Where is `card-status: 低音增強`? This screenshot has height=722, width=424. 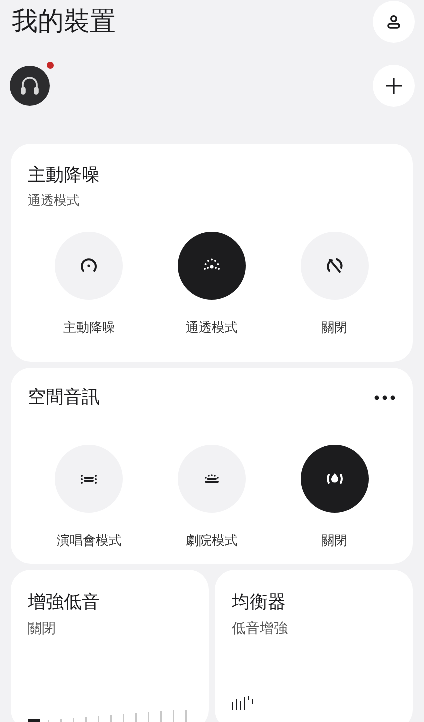 card-status: 低音增強 is located at coordinates (260, 629).